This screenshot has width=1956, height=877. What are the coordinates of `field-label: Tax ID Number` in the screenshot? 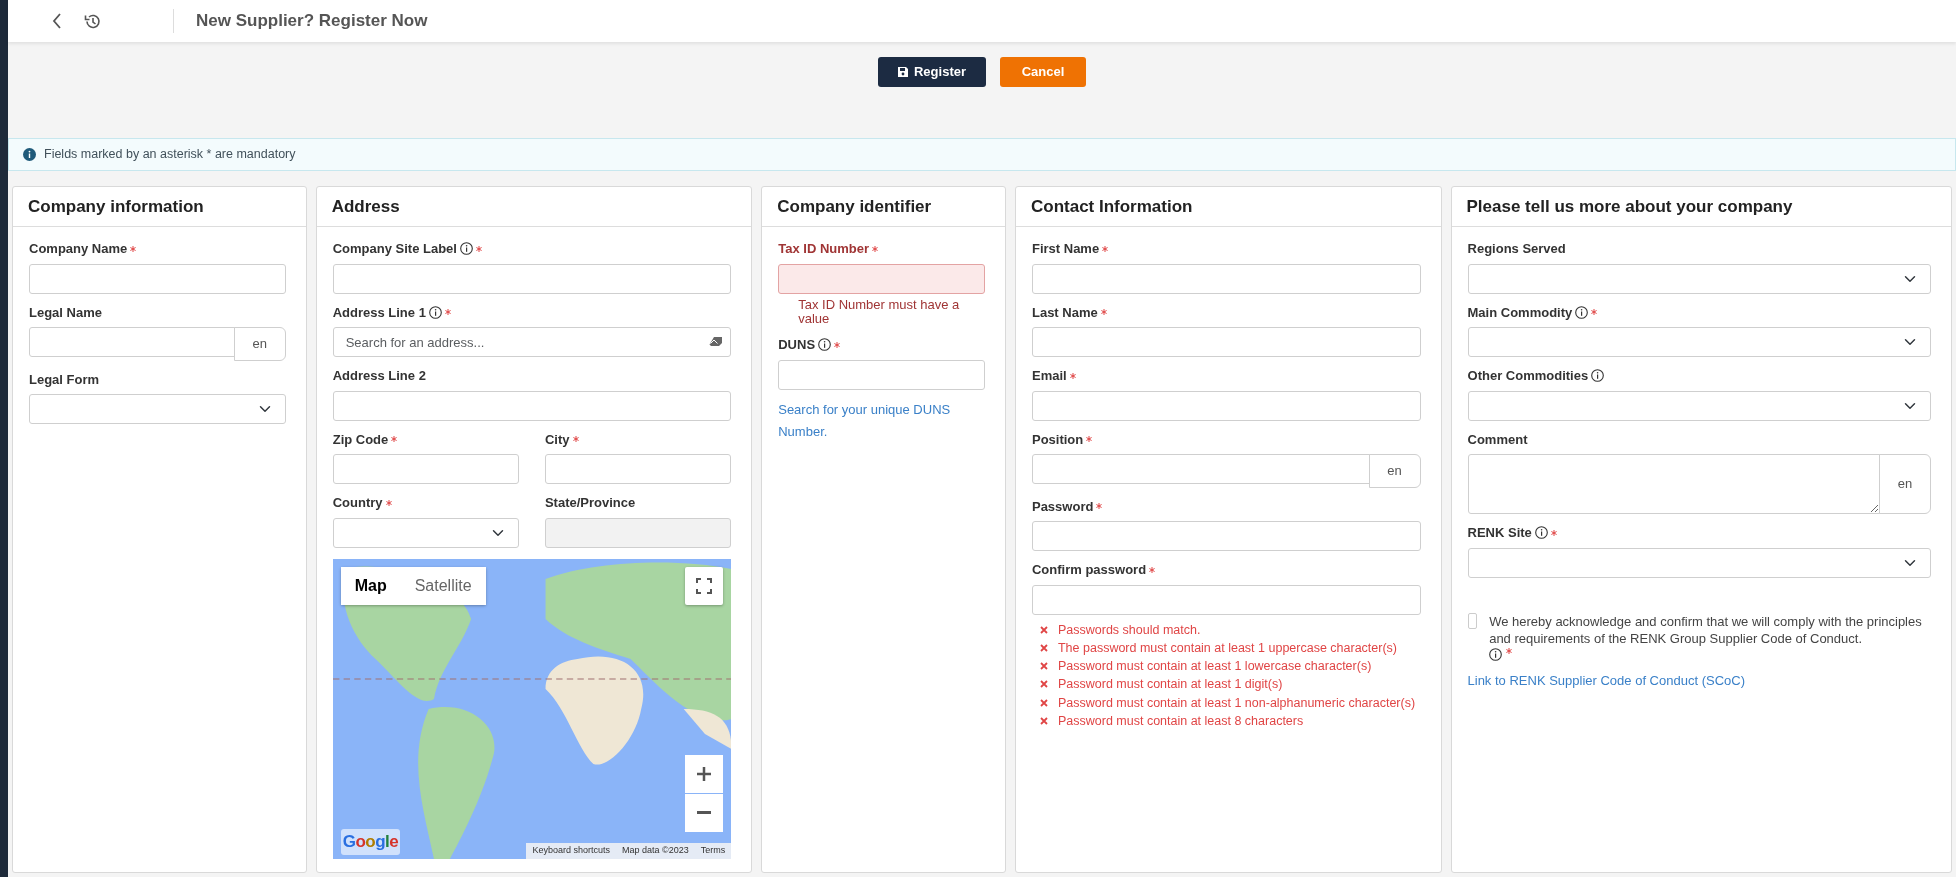 It's located at (823, 249).